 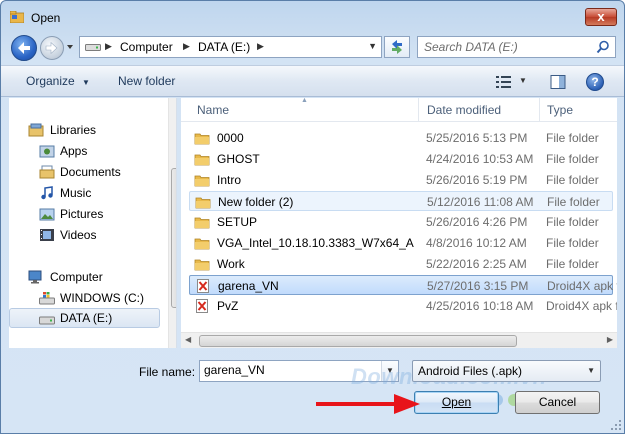 I want to click on folder-row: SETUP 5/26/2016 4:26 PM File folder, so click(x=401, y=222).